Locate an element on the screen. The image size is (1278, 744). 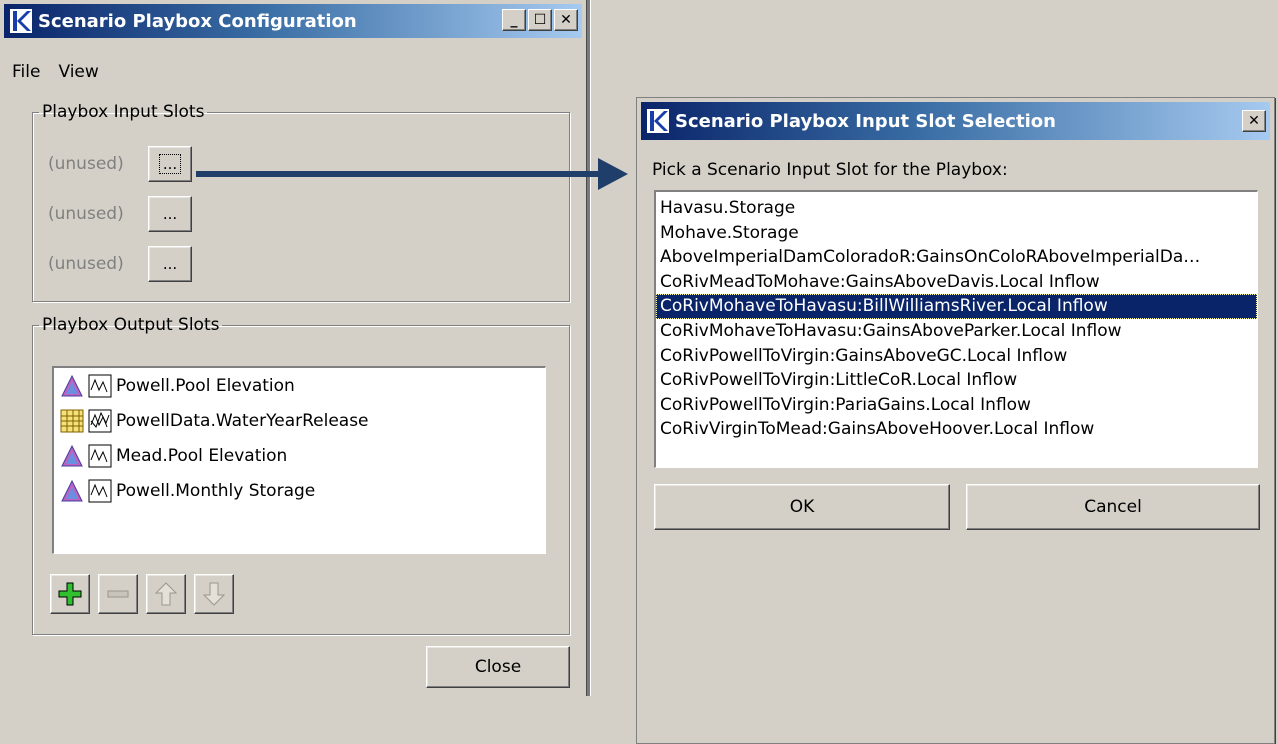
list-item: Havasu.Storage is located at coordinates (956, 208).